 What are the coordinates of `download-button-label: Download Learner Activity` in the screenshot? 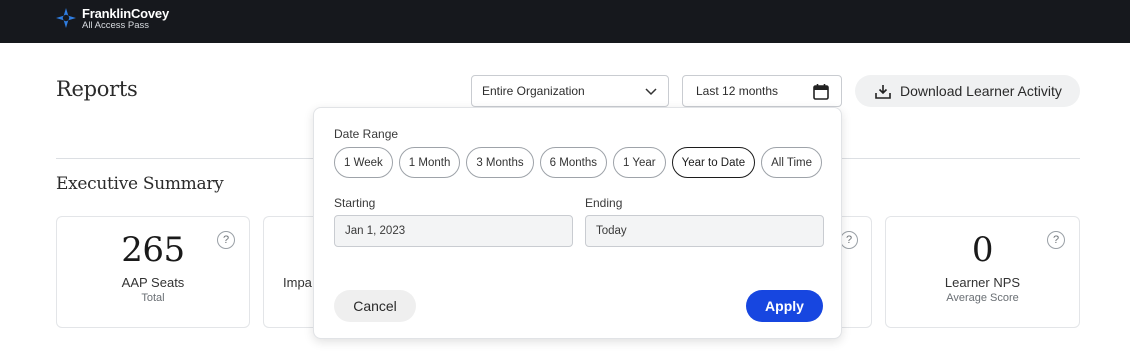 It's located at (981, 91).